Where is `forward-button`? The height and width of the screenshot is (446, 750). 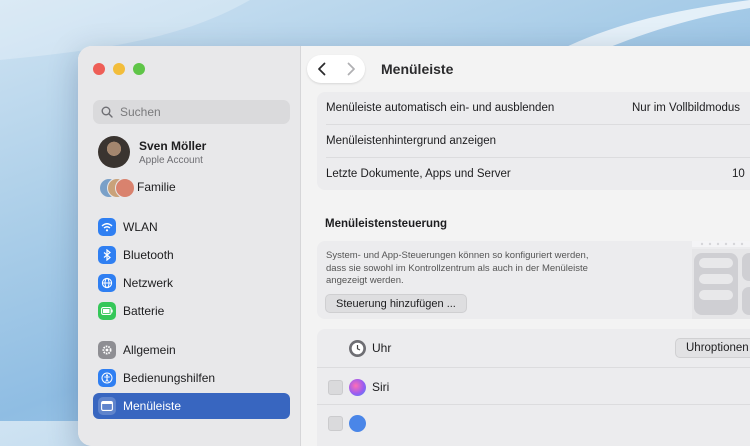 forward-button is located at coordinates (350, 69).